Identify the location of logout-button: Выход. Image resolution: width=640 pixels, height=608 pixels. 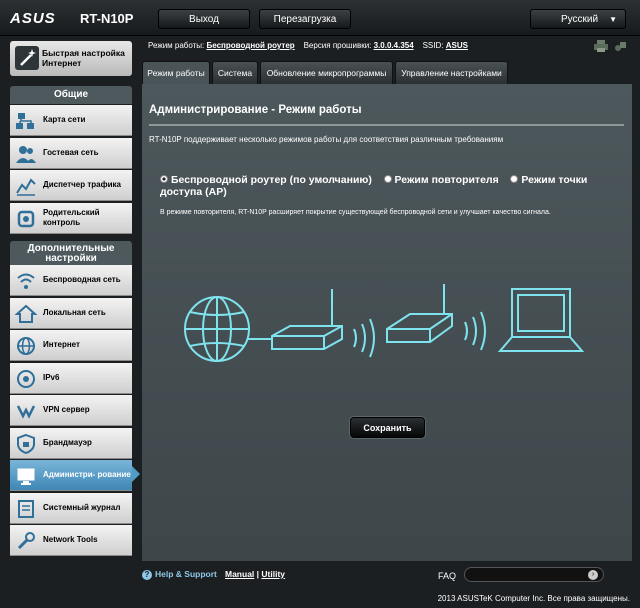
(204, 19).